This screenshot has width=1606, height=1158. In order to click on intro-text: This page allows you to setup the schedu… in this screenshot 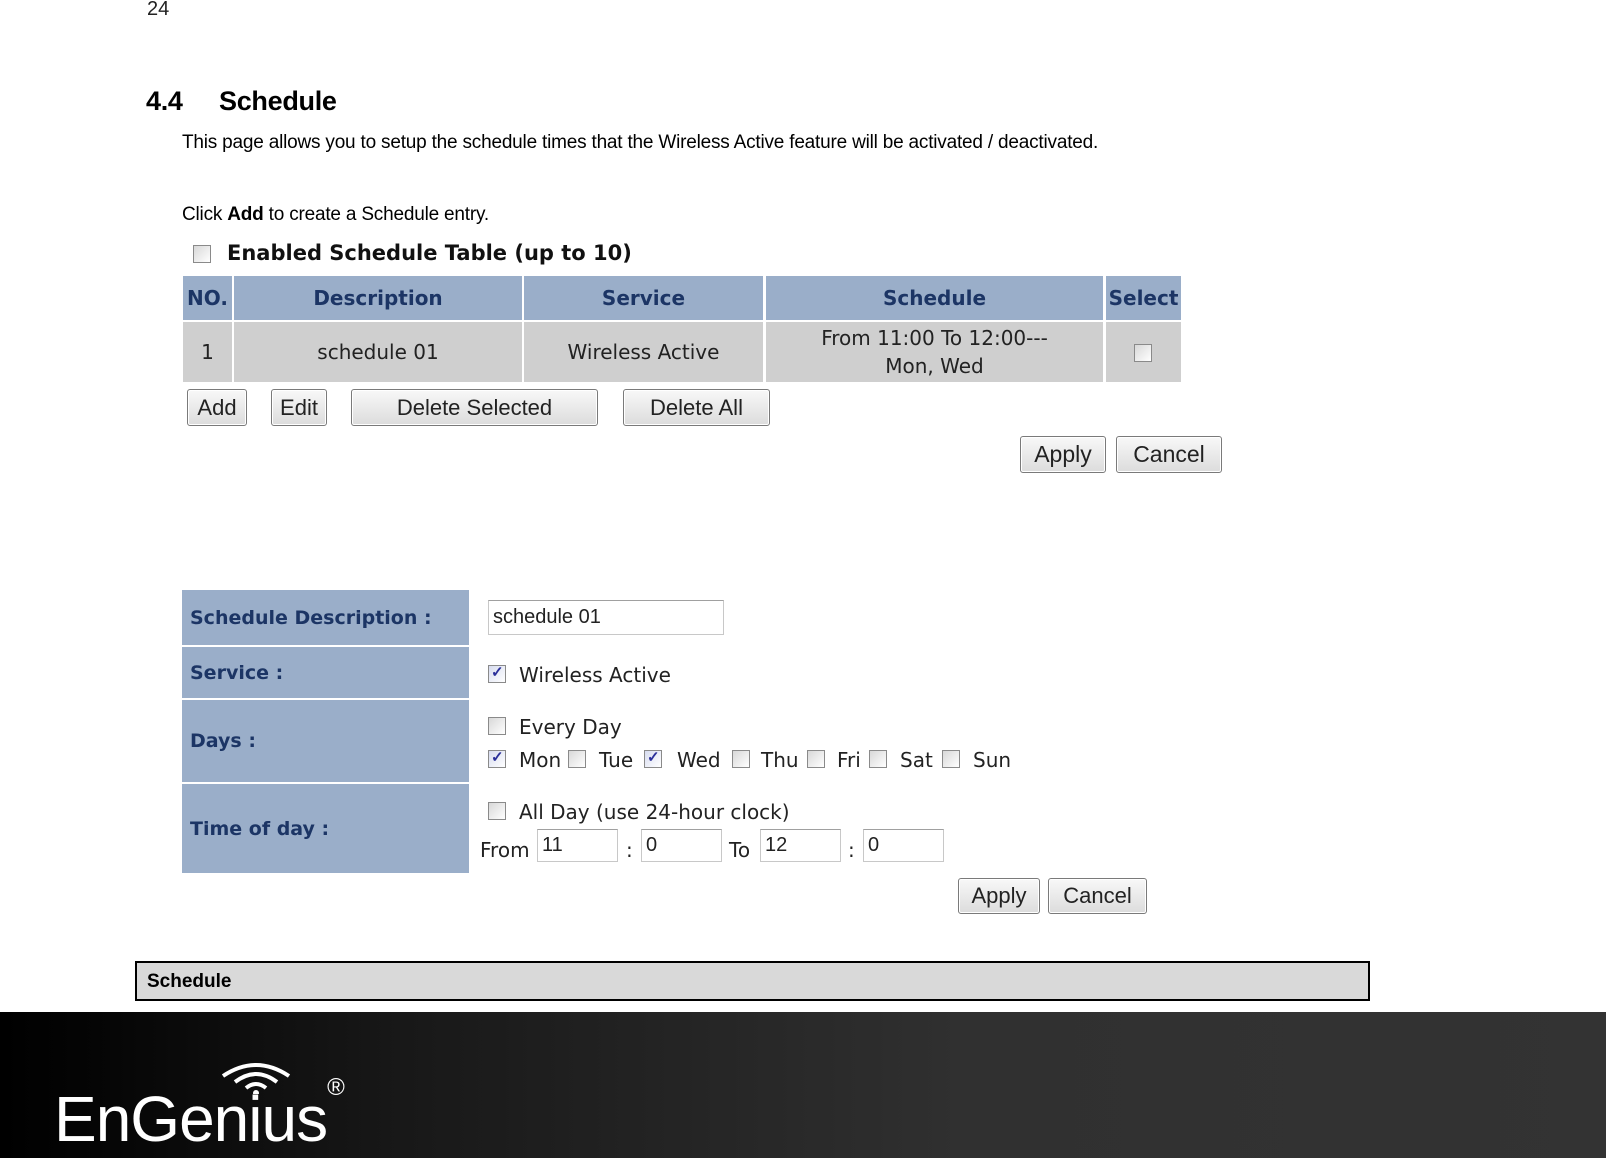, I will do `click(640, 142)`.